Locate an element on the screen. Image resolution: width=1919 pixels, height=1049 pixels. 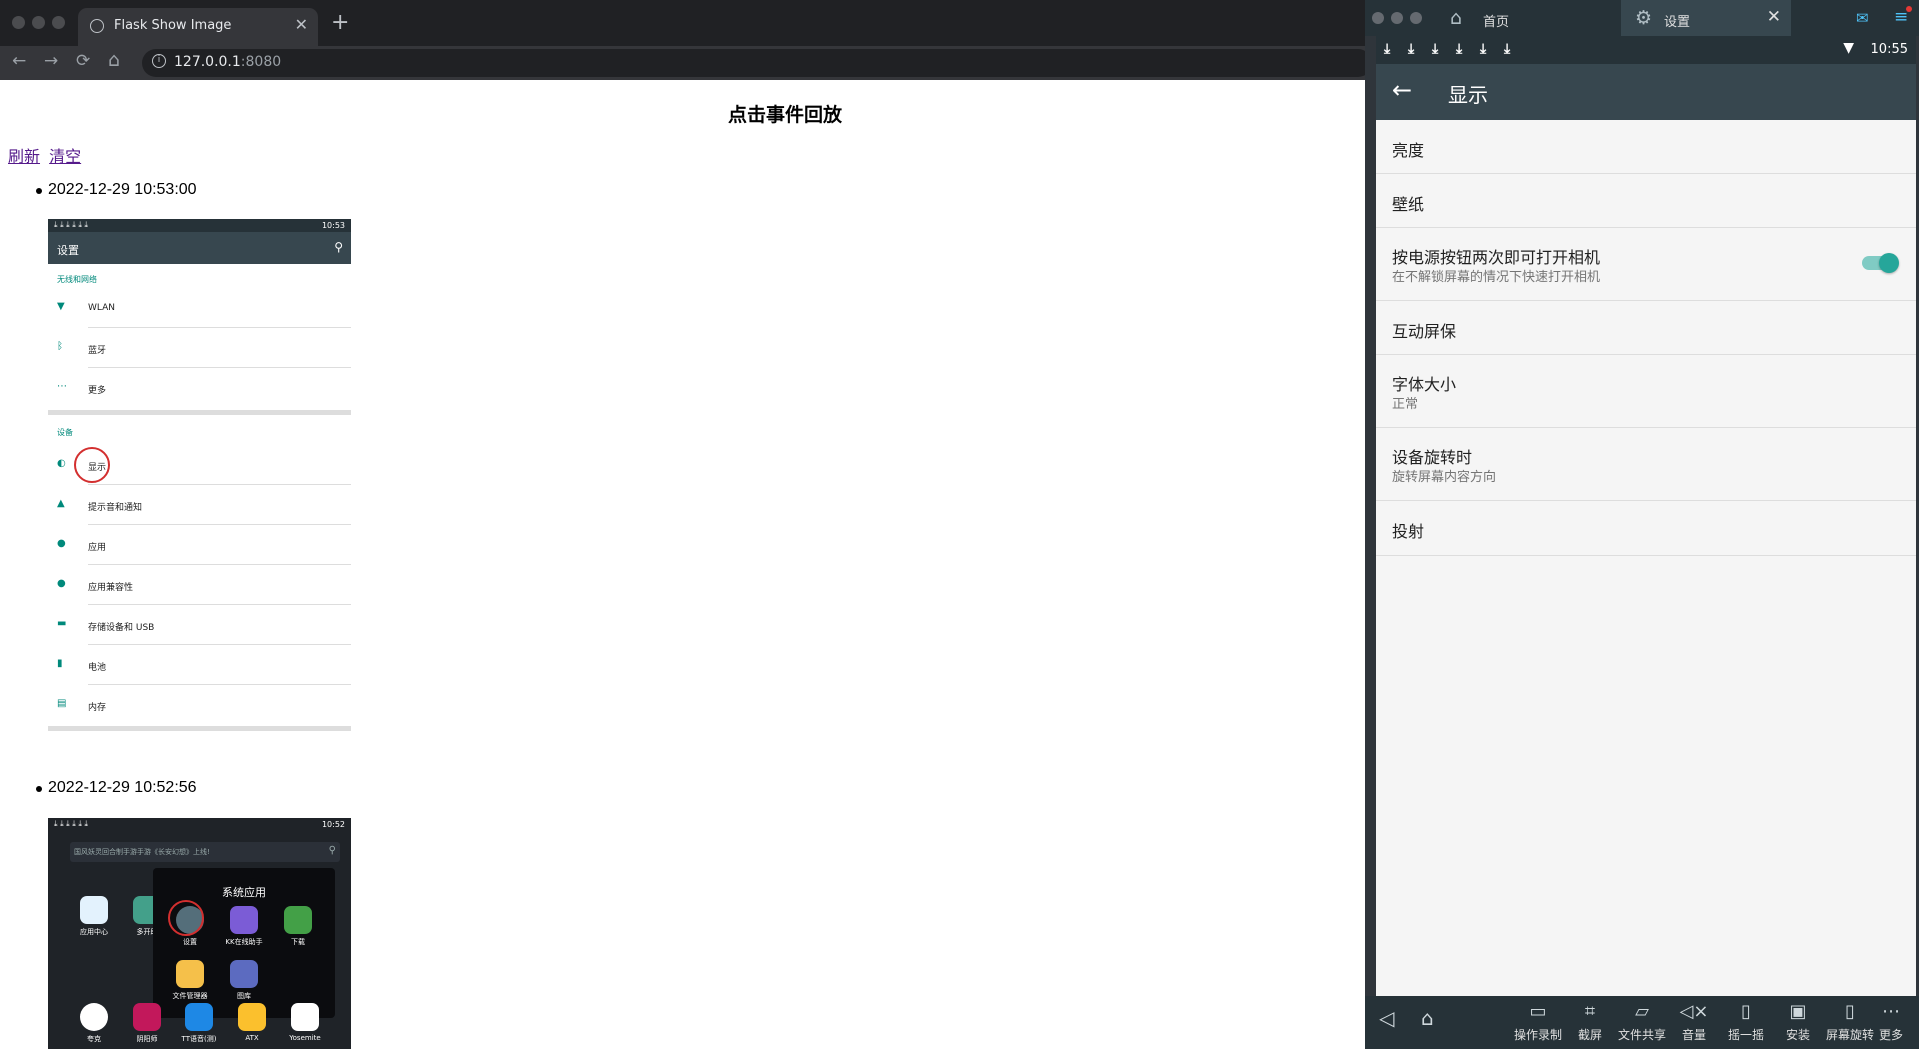
mail-icon: ✉ is located at coordinates (1862, 18).